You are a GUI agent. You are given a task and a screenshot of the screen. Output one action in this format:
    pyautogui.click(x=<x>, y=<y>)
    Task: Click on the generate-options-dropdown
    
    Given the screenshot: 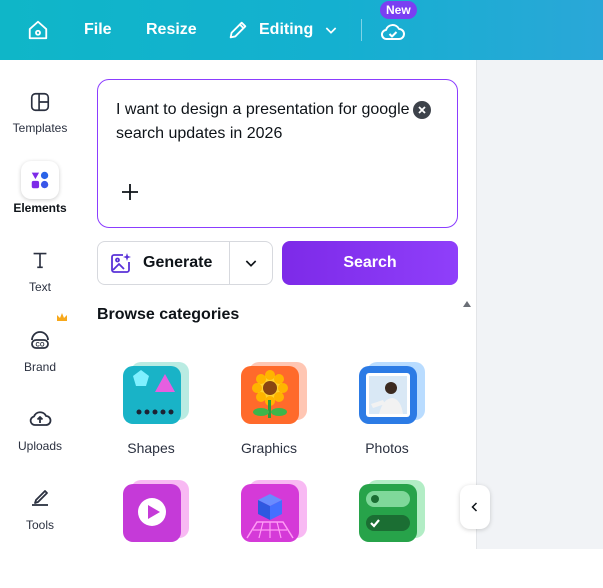 What is the action you would take?
    pyautogui.click(x=251, y=263)
    